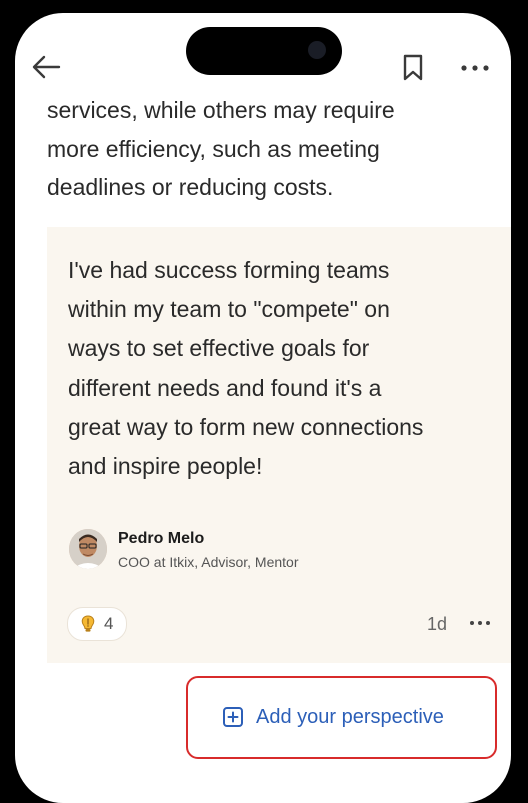 This screenshot has width=528, height=803. I want to click on add-perspective-button: Add your perspective, so click(333, 717).